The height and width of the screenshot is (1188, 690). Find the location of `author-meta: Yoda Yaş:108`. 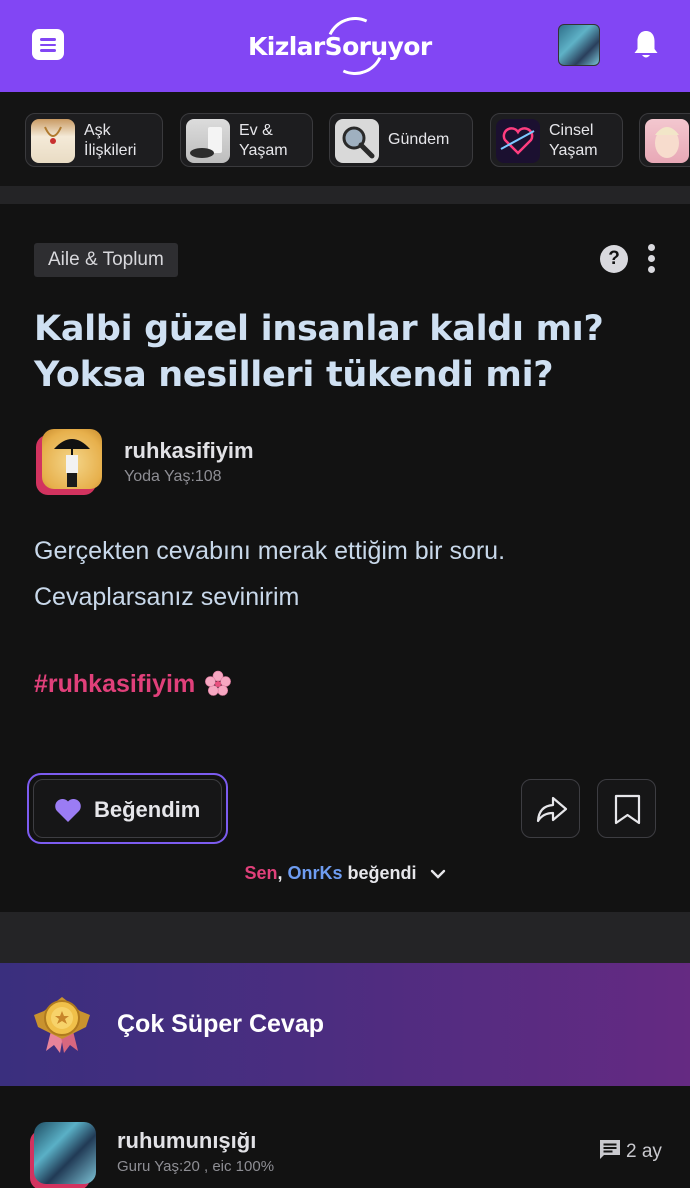

author-meta: Yoda Yaş:108 is located at coordinates (173, 476).